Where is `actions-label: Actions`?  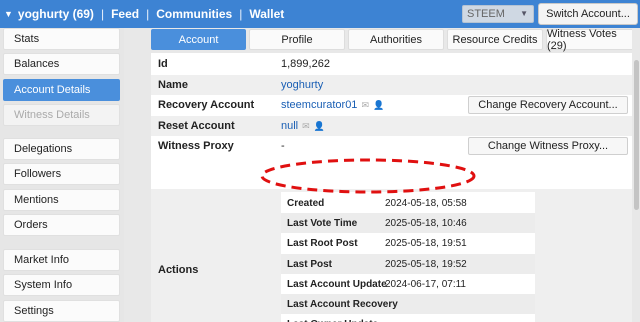
actions-label: Actions is located at coordinates (178, 270).